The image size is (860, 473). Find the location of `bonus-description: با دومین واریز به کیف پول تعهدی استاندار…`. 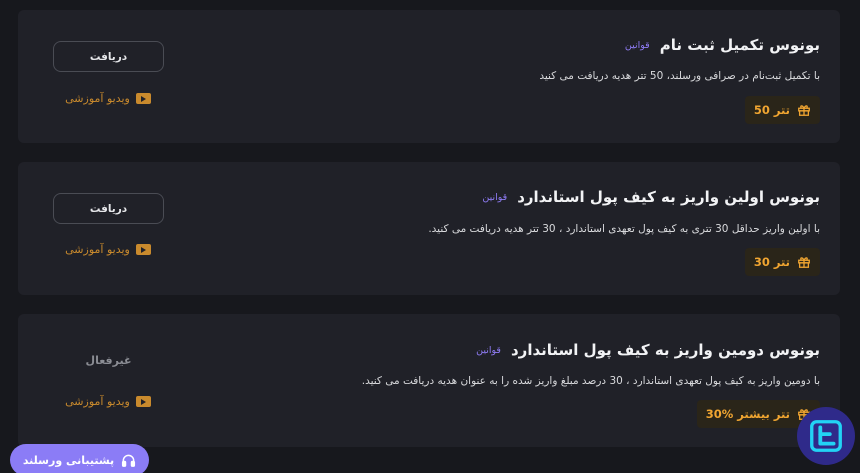

bonus-description: با دومین واریز به کیف پول تعهدی استاندار… is located at coordinates (590, 381).